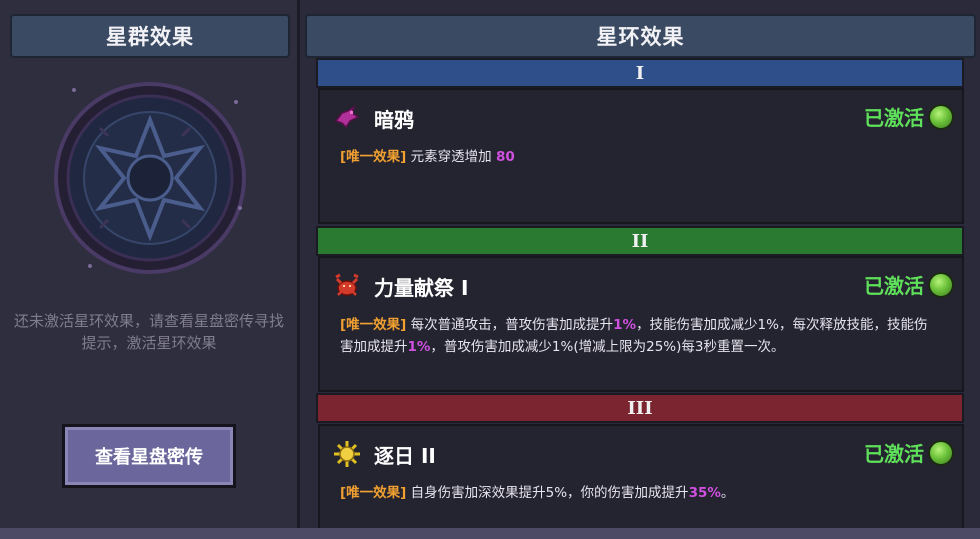 The width and height of the screenshot is (980, 539). What do you see at coordinates (640, 241) in the screenshot?
I see `ring-tier-2-bar: II` at bounding box center [640, 241].